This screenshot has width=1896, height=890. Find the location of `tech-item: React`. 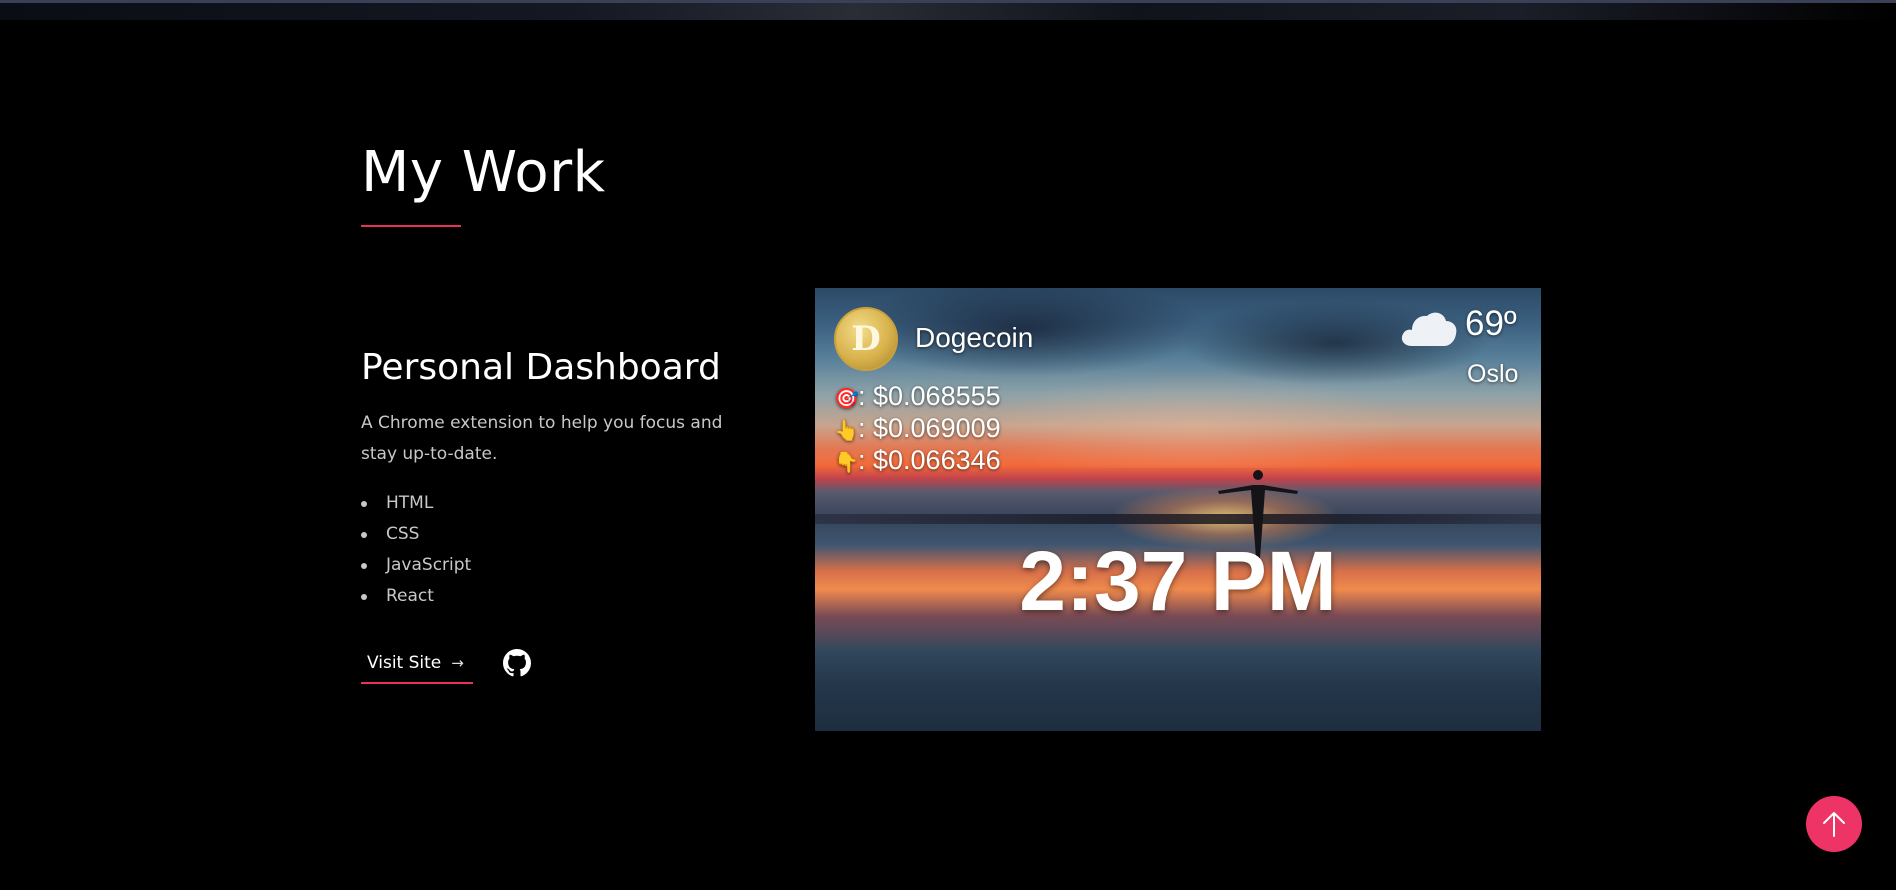

tech-item: React is located at coordinates (416, 596).